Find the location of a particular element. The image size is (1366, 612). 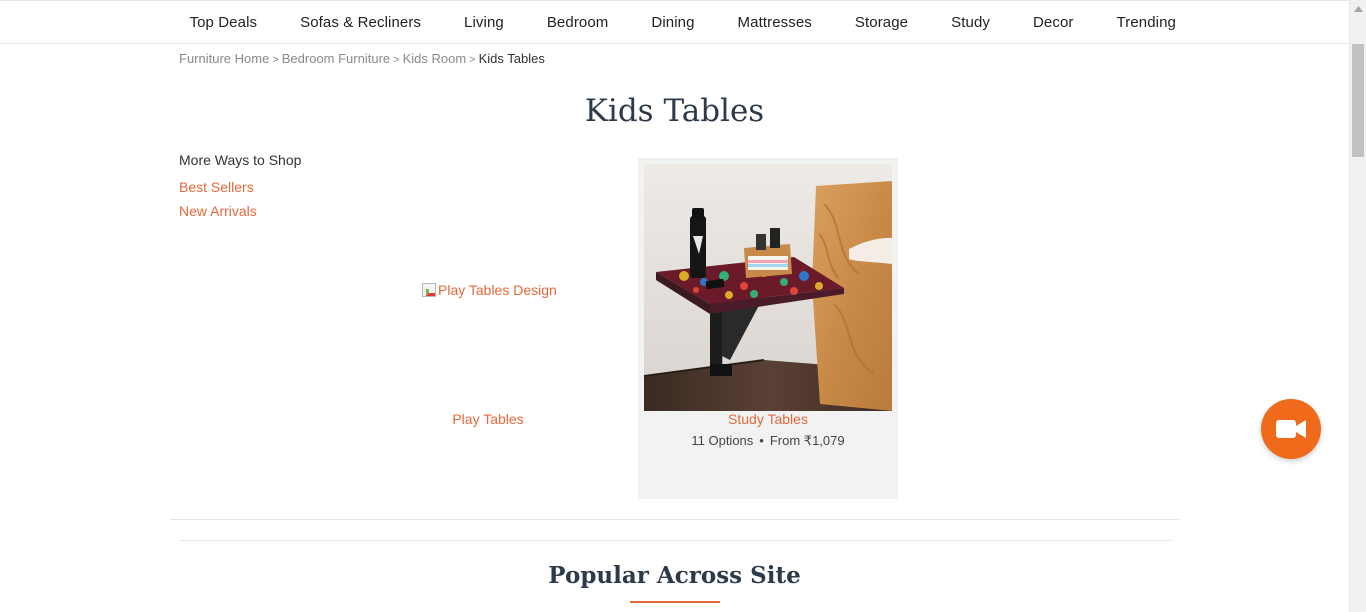

nav-item-mattresses: Mattresses is located at coordinates (774, 22).